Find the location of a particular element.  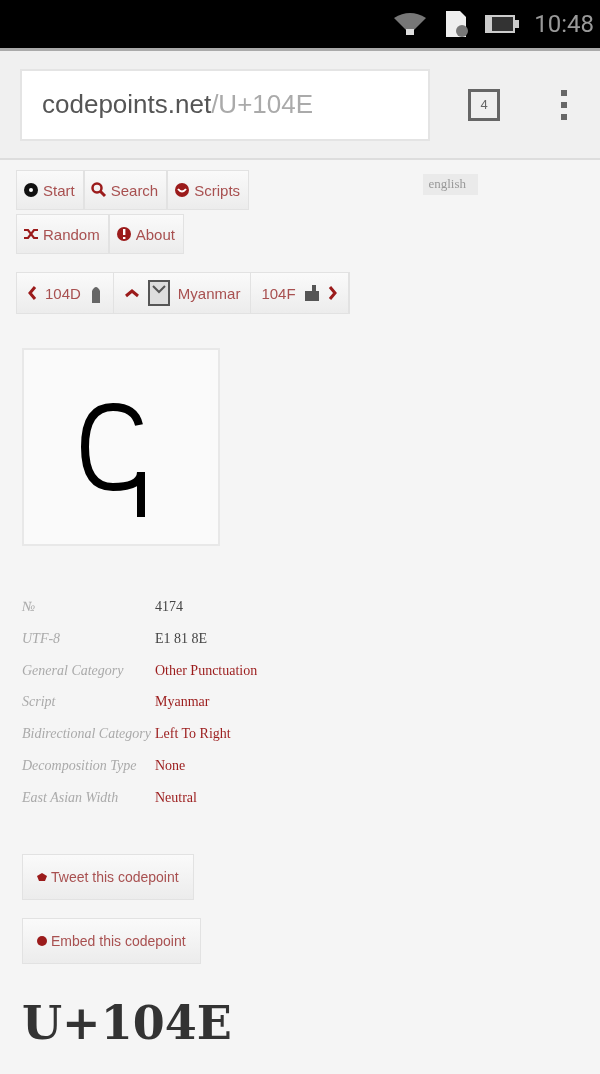

next-link: 104F is located at coordinates (300, 293).